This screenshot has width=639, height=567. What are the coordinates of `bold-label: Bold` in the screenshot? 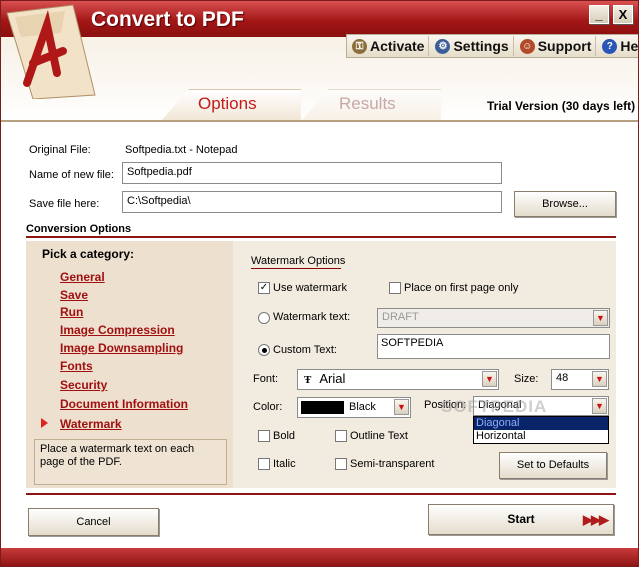 It's located at (284, 436).